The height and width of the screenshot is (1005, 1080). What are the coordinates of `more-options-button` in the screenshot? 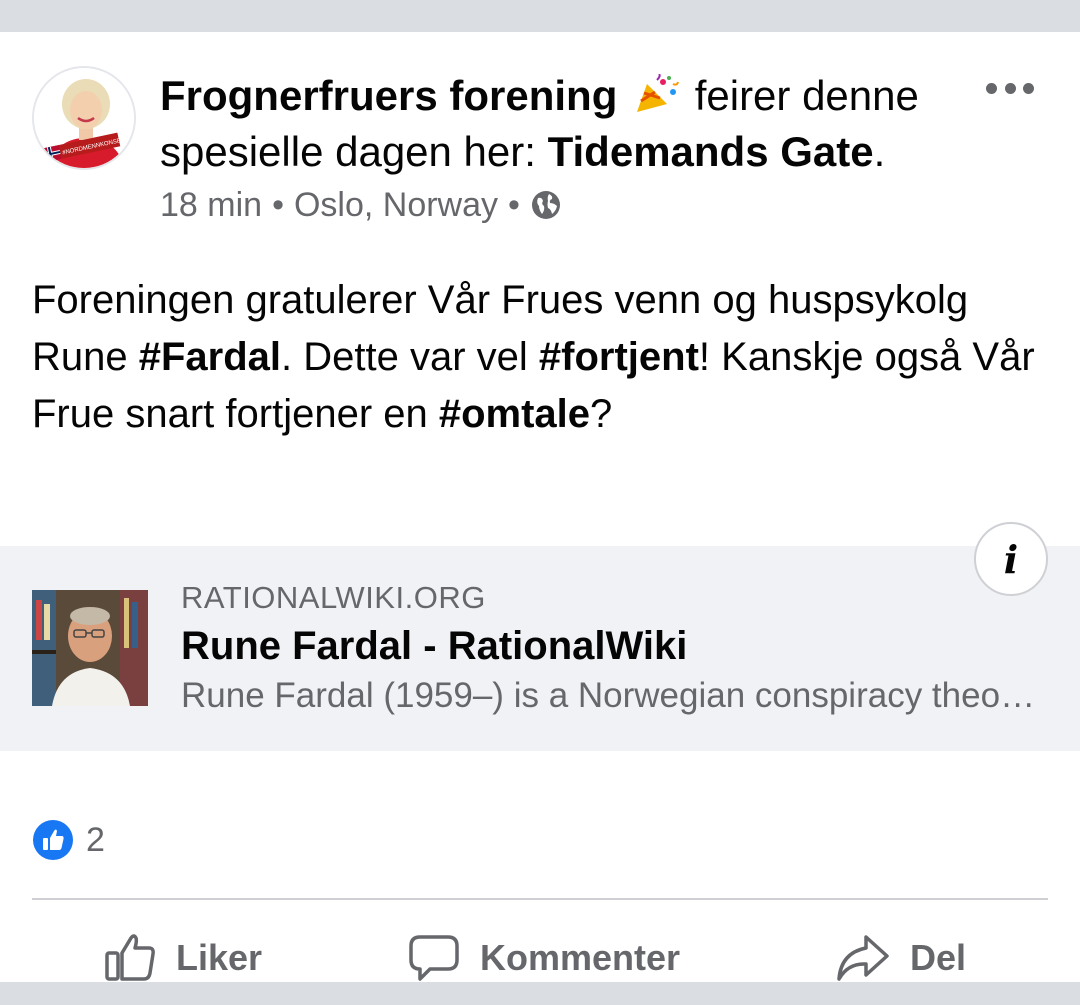 It's located at (1010, 88).